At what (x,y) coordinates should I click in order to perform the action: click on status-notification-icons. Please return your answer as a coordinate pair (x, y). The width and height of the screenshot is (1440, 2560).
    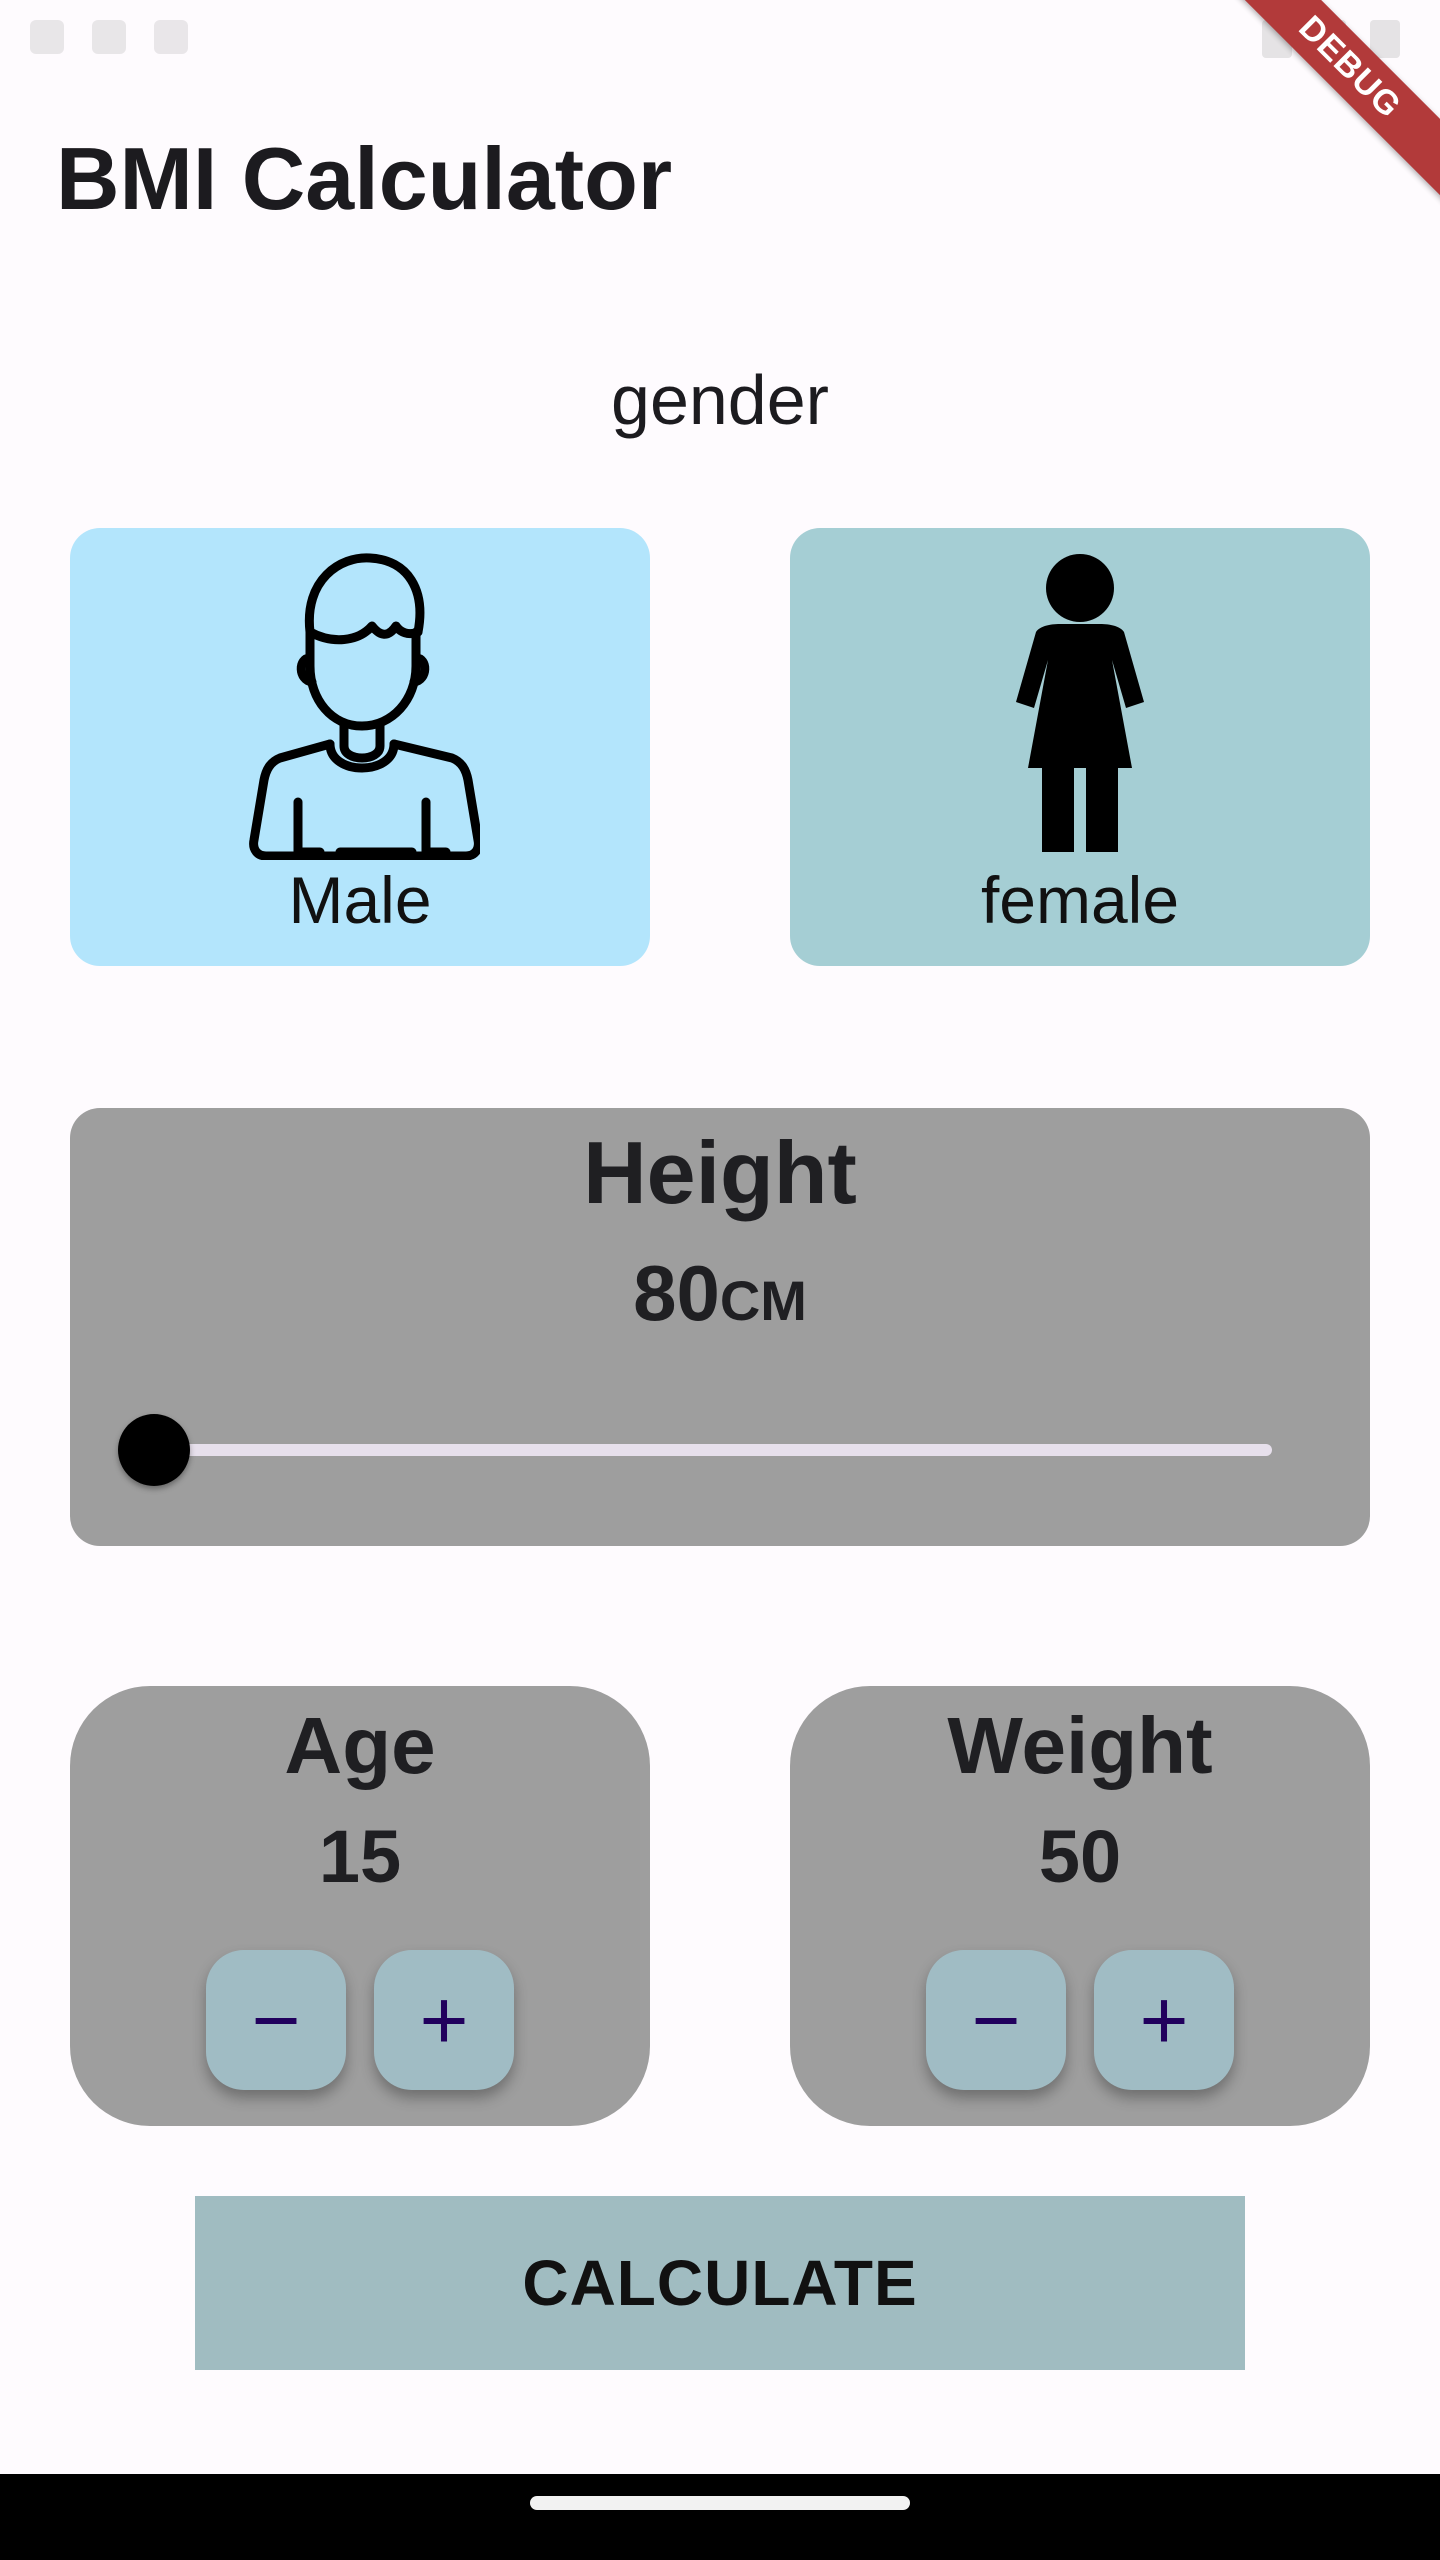
    Looking at the image, I should click on (109, 37).